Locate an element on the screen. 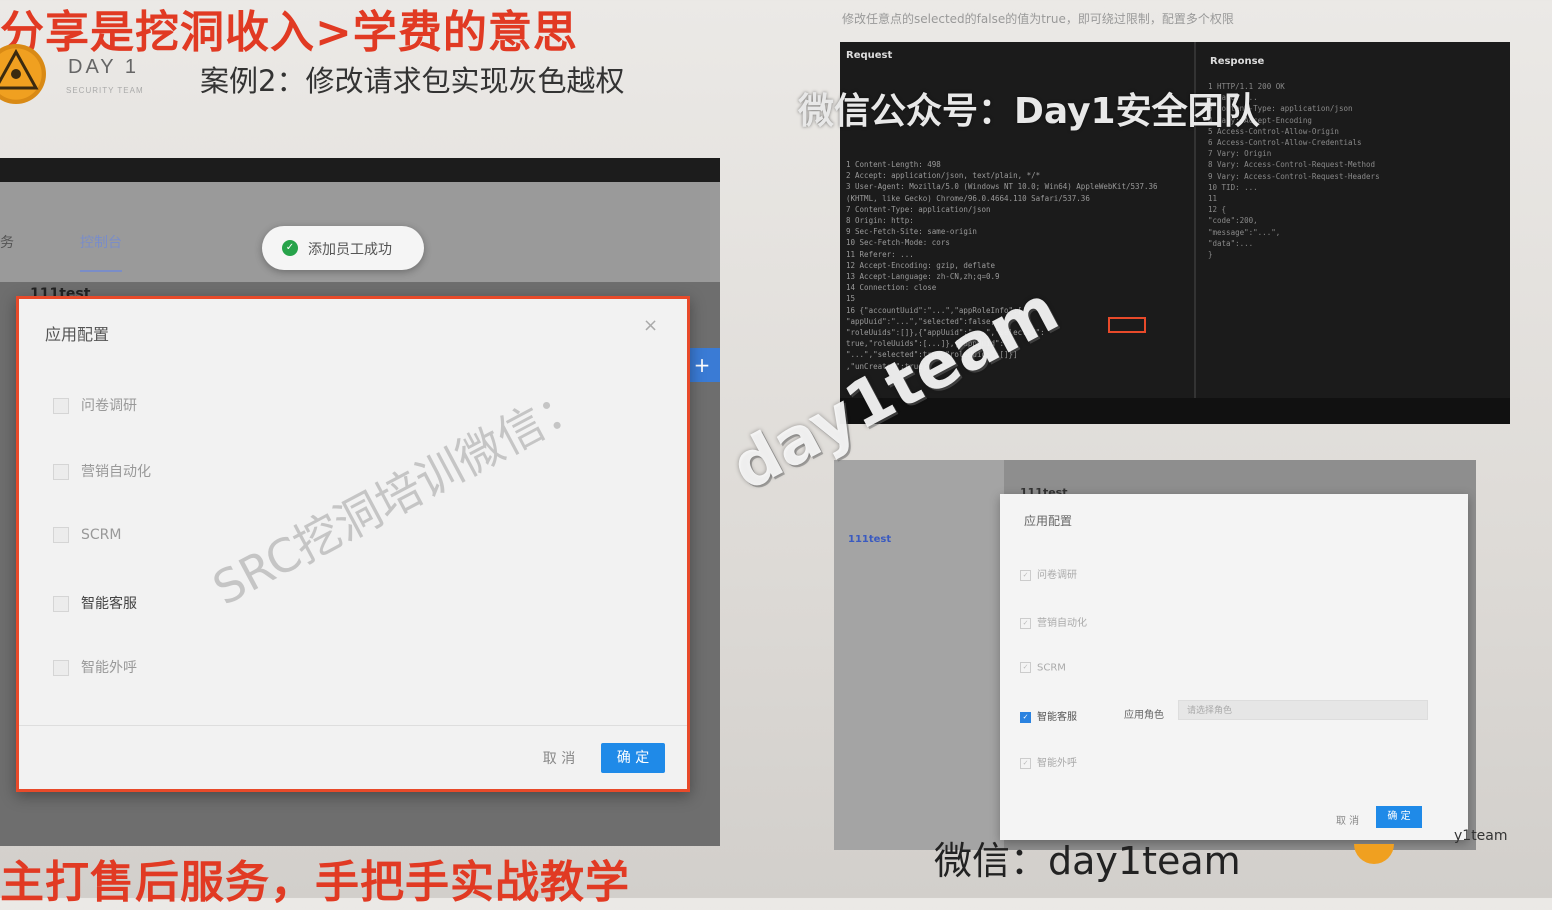 The height and width of the screenshot is (910, 1552). option-smart-outbound: ✓ 智能外呼 is located at coordinates (1048, 761).